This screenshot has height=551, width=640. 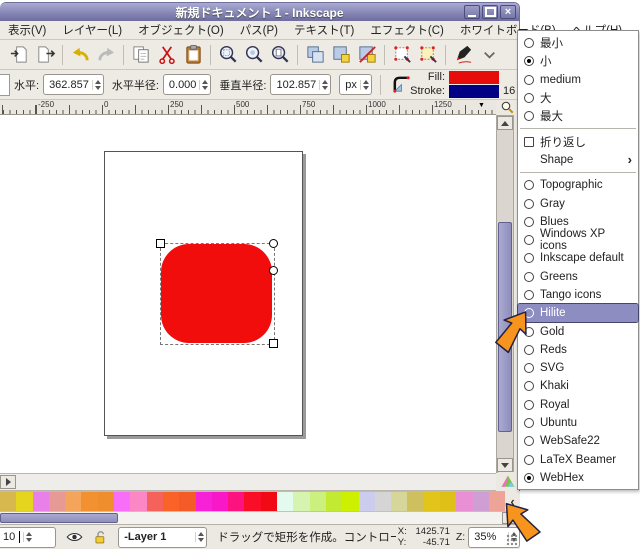 What do you see at coordinates (578, 240) in the screenshot?
I see `palette-menu-item: Windows XP icons ›` at bounding box center [578, 240].